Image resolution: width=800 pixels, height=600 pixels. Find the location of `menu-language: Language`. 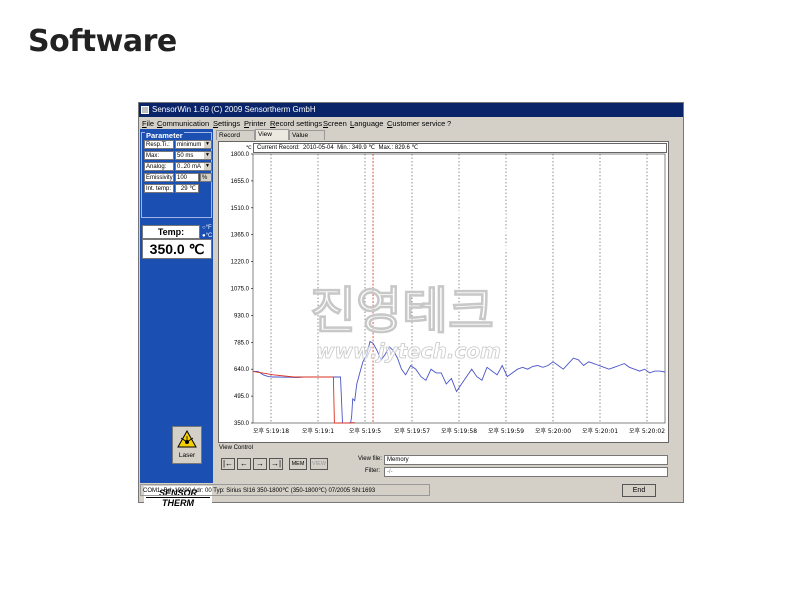

menu-language: Language is located at coordinates (366, 123).